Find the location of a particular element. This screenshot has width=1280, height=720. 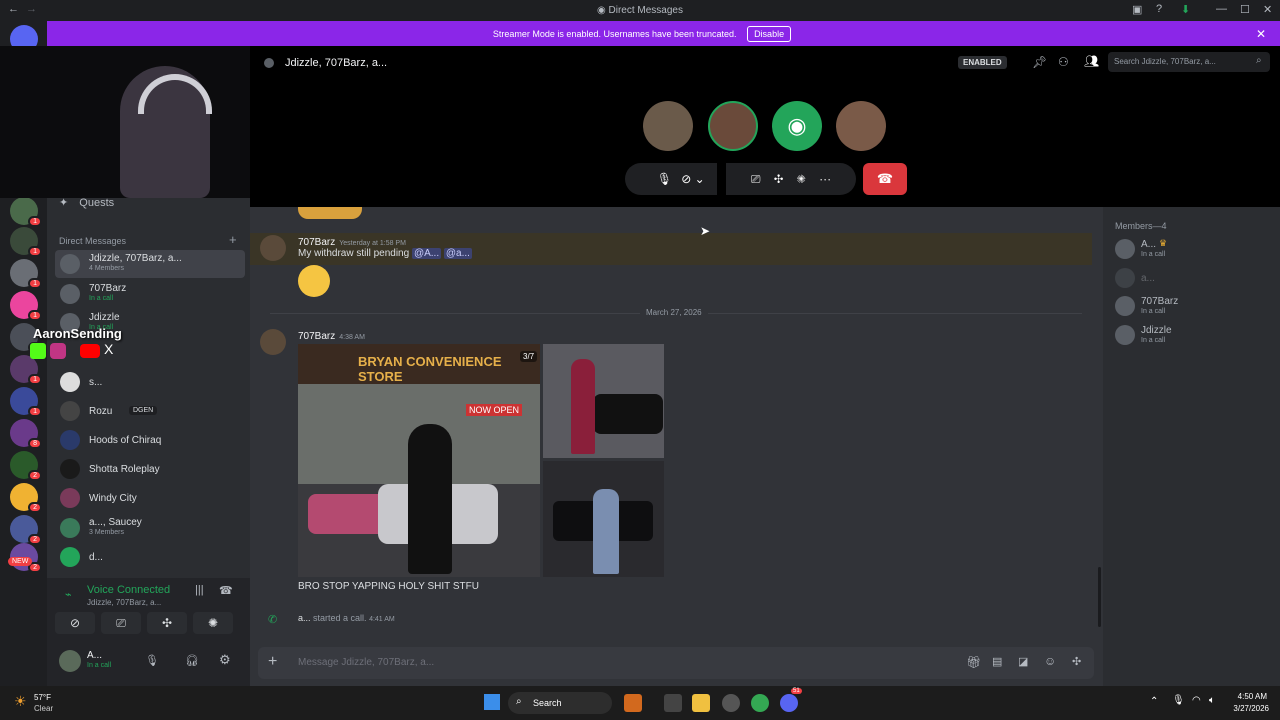

more-icon: ⋯ is located at coordinates (825, 179).